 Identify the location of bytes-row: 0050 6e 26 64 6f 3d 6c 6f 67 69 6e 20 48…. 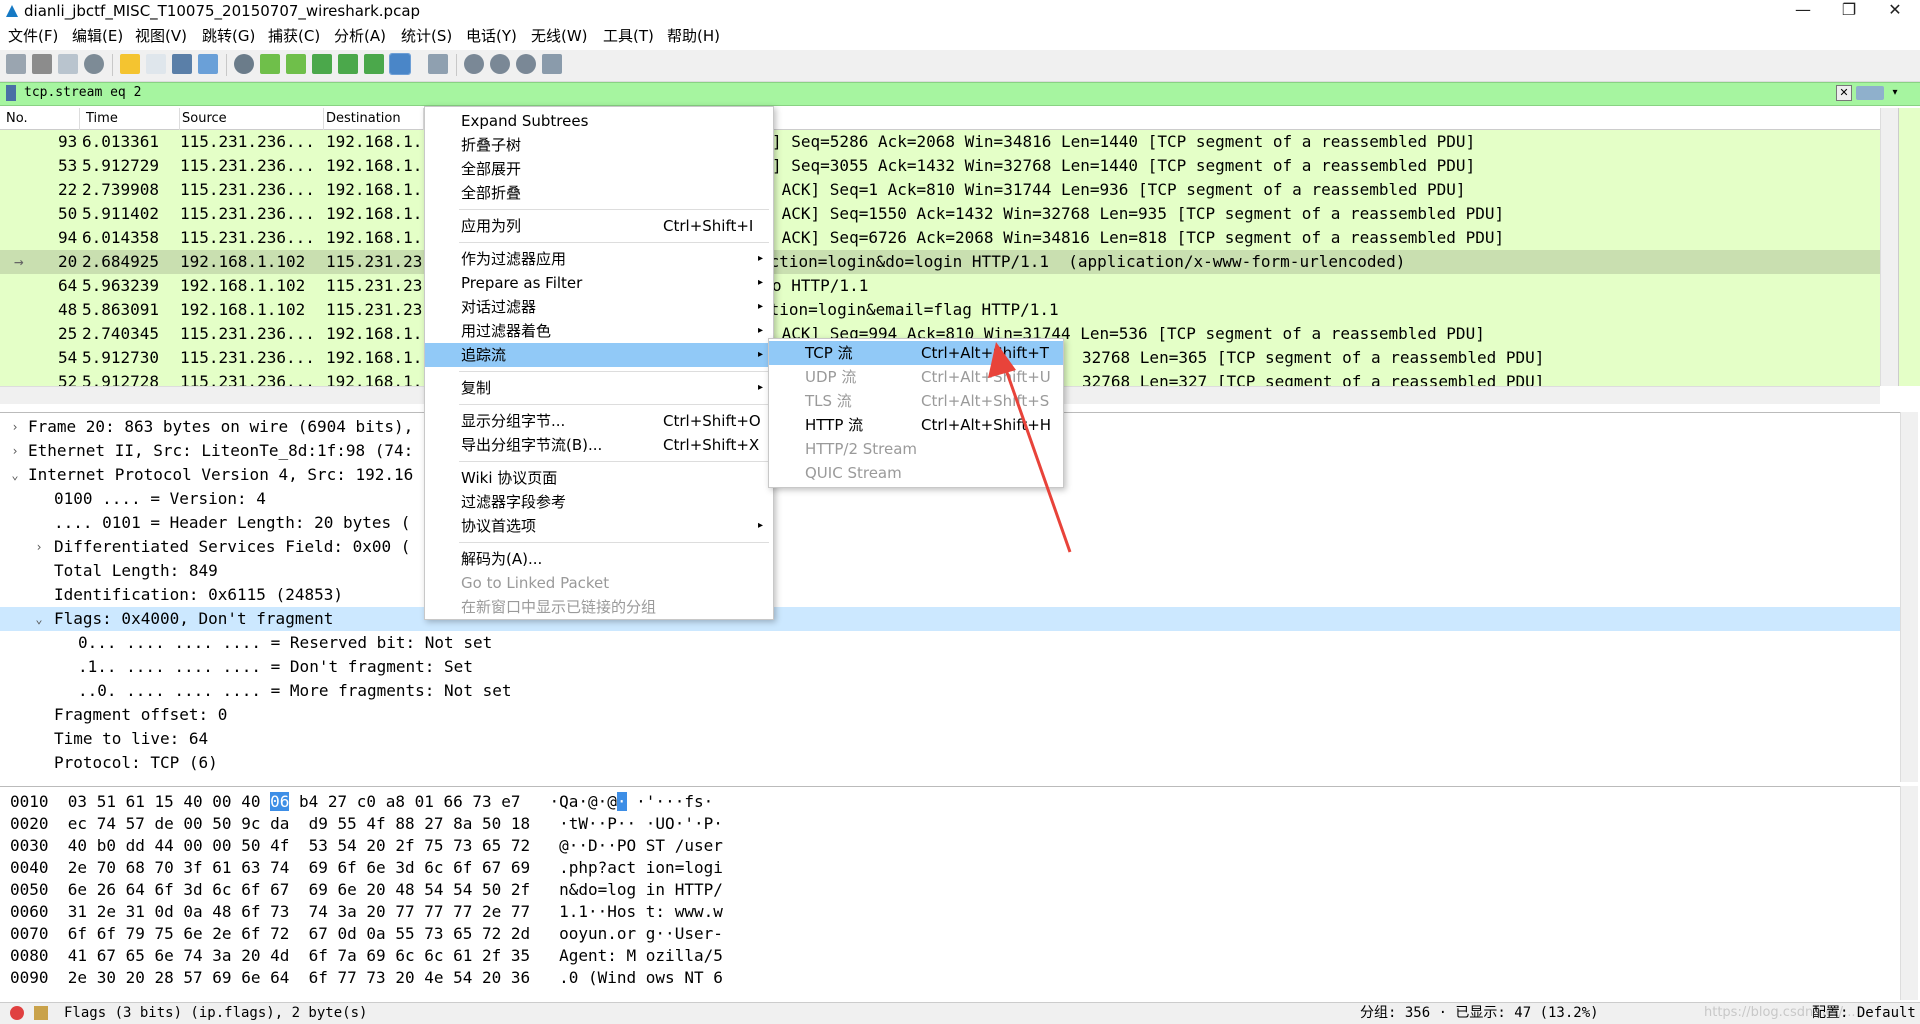
(366, 890).